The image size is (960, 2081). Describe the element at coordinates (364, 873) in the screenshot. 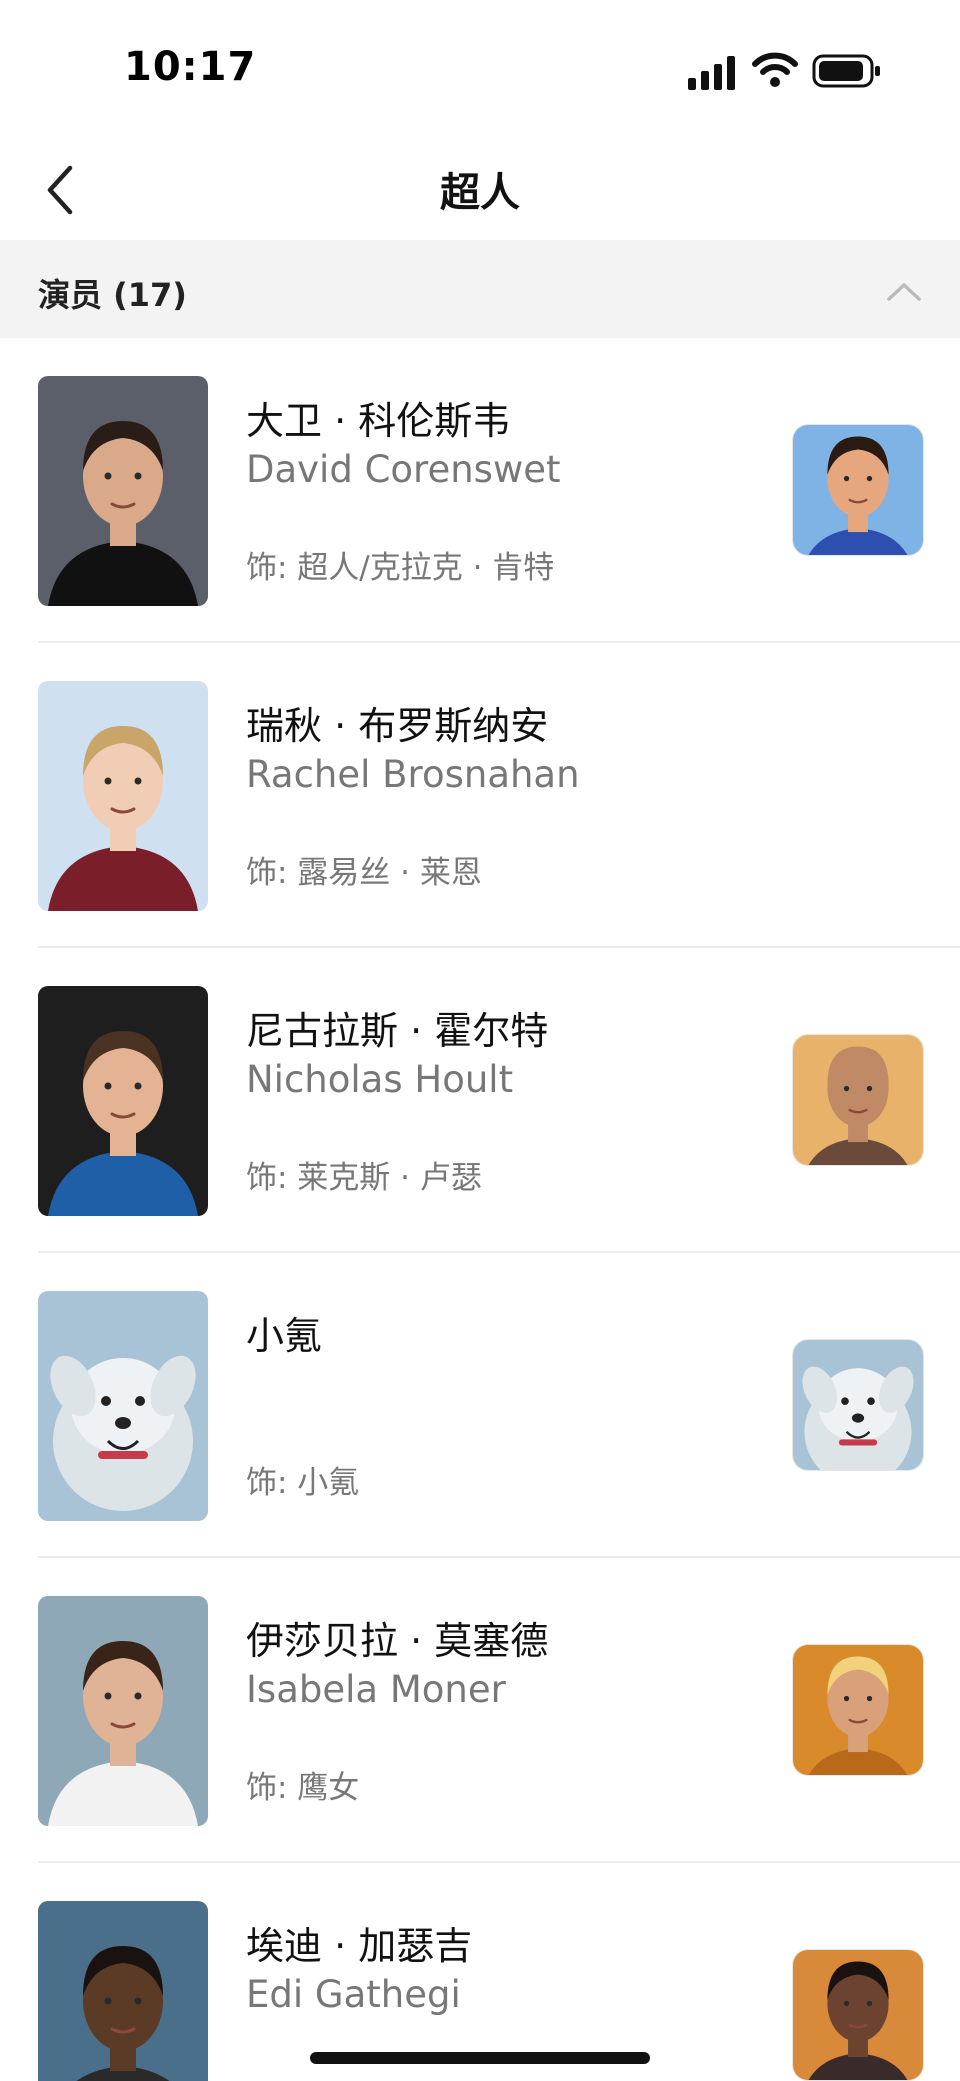

I see `character-role: 饰: 露易丝 · 莱恩` at that location.